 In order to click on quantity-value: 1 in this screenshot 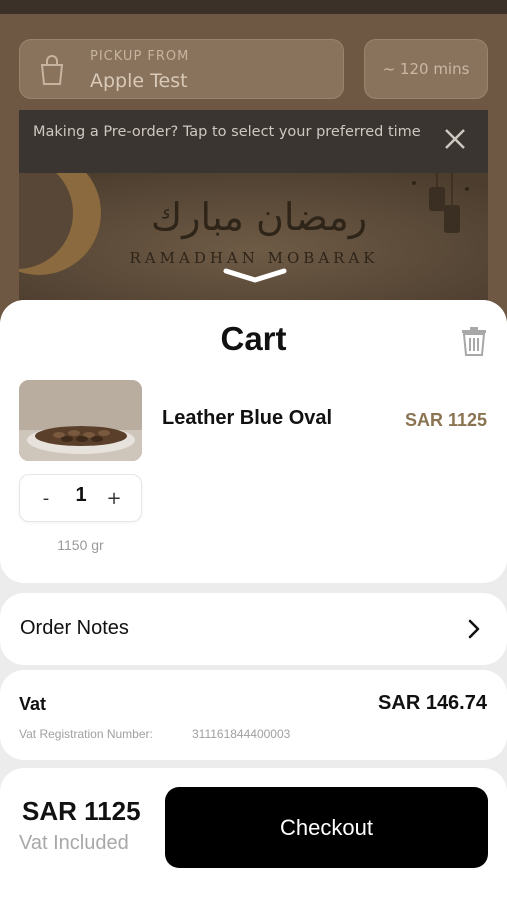, I will do `click(81, 495)`.